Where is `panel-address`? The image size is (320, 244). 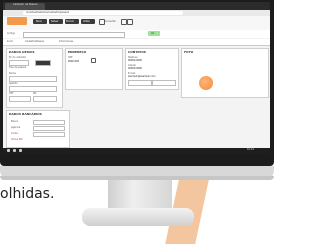 panel-address is located at coordinates (94, 69).